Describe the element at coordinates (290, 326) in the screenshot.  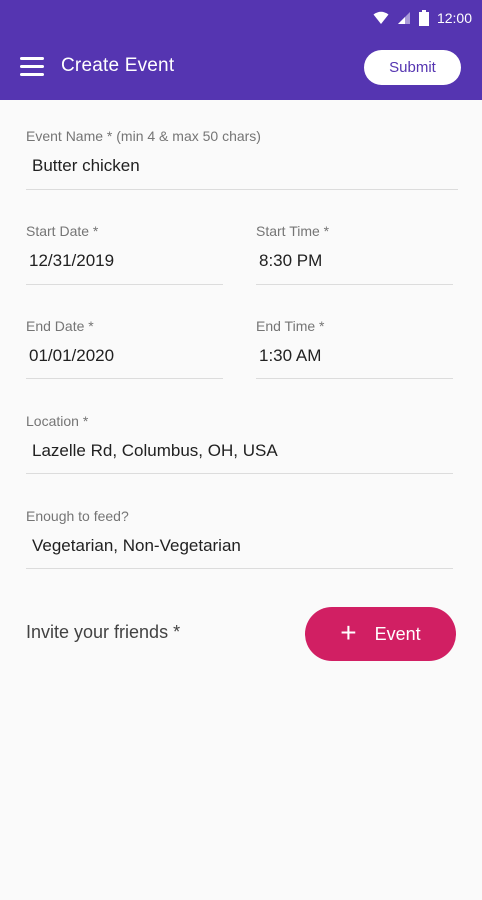
I see `end-time-label: End Time *` at that location.